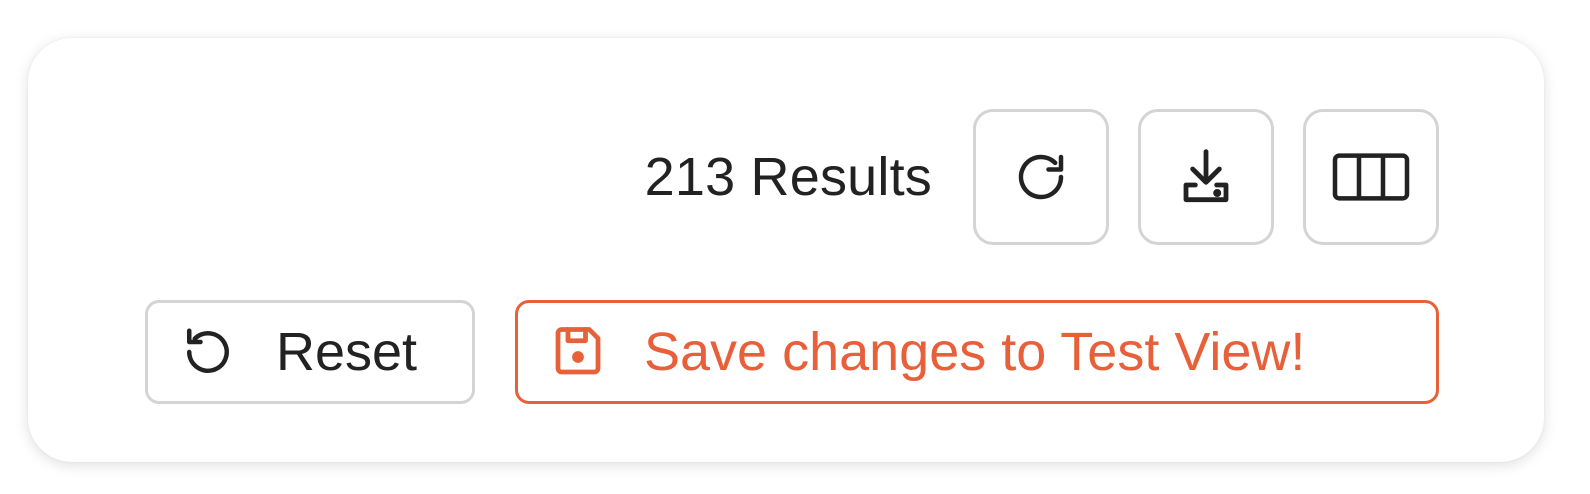  I want to click on refresh-button, so click(1041, 177).